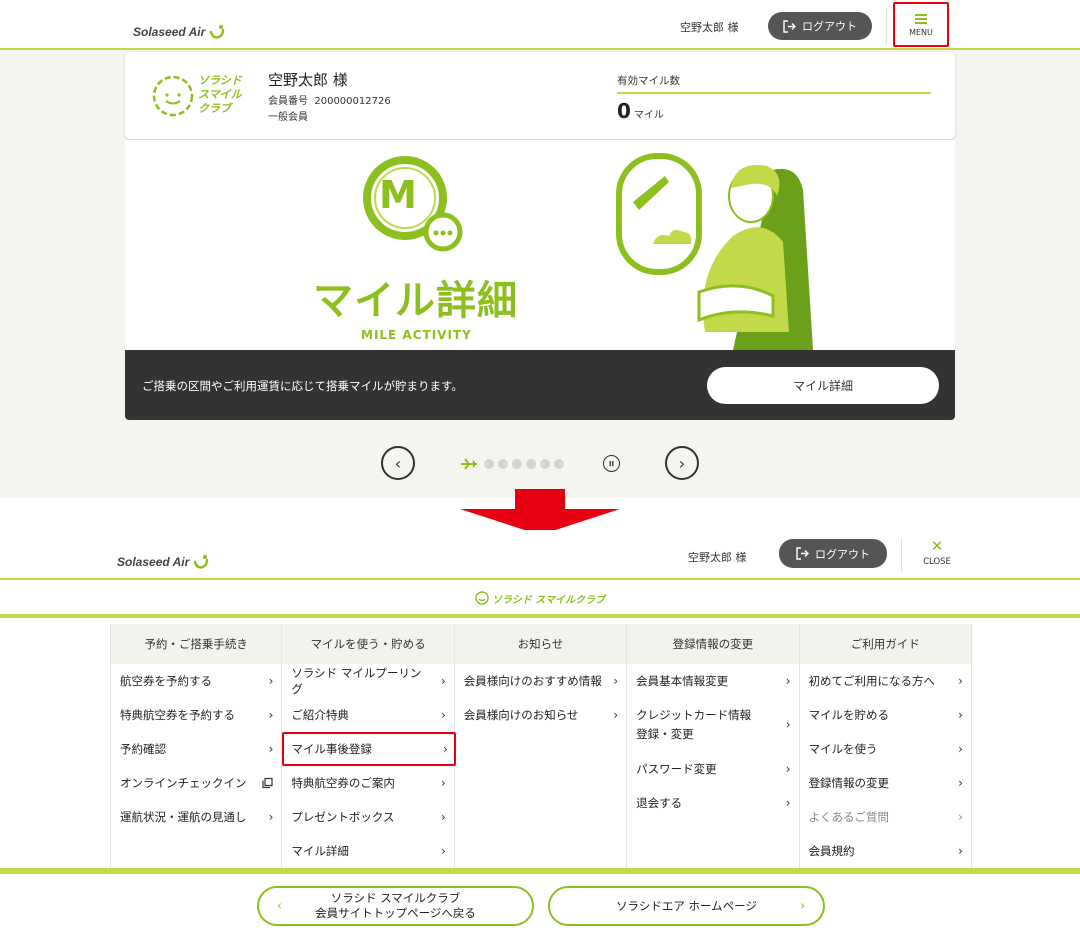 This screenshot has height=936, width=1080. Describe the element at coordinates (398, 463) in the screenshot. I see `carousel-prev-button: ‹` at that location.